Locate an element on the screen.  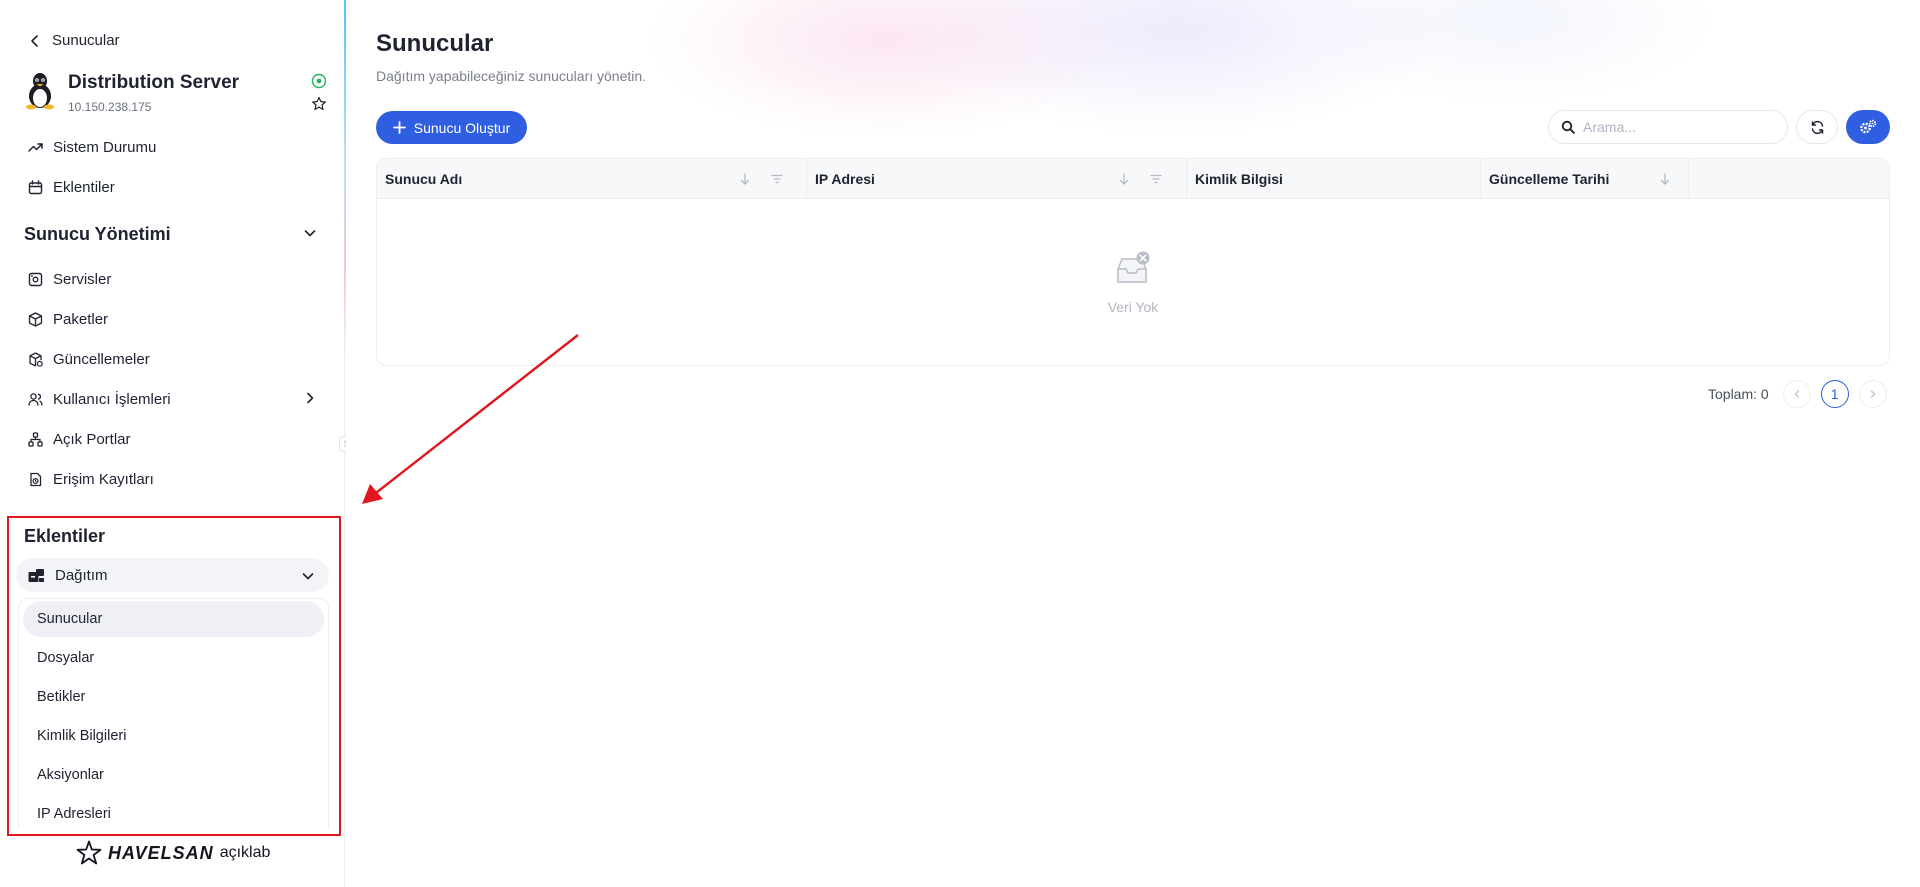
column-header-ip-address: IP Adresi is located at coordinates (997, 179).